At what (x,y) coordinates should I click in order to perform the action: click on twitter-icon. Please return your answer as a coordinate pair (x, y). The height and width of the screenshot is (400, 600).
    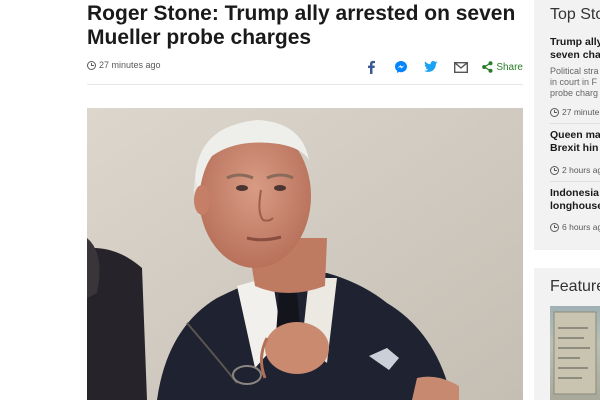
    Looking at the image, I should click on (431, 67).